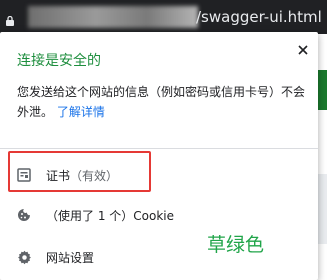 This screenshot has height=280, width=327. What do you see at coordinates (322, 90) in the screenshot?
I see `page-header-strip` at bounding box center [322, 90].